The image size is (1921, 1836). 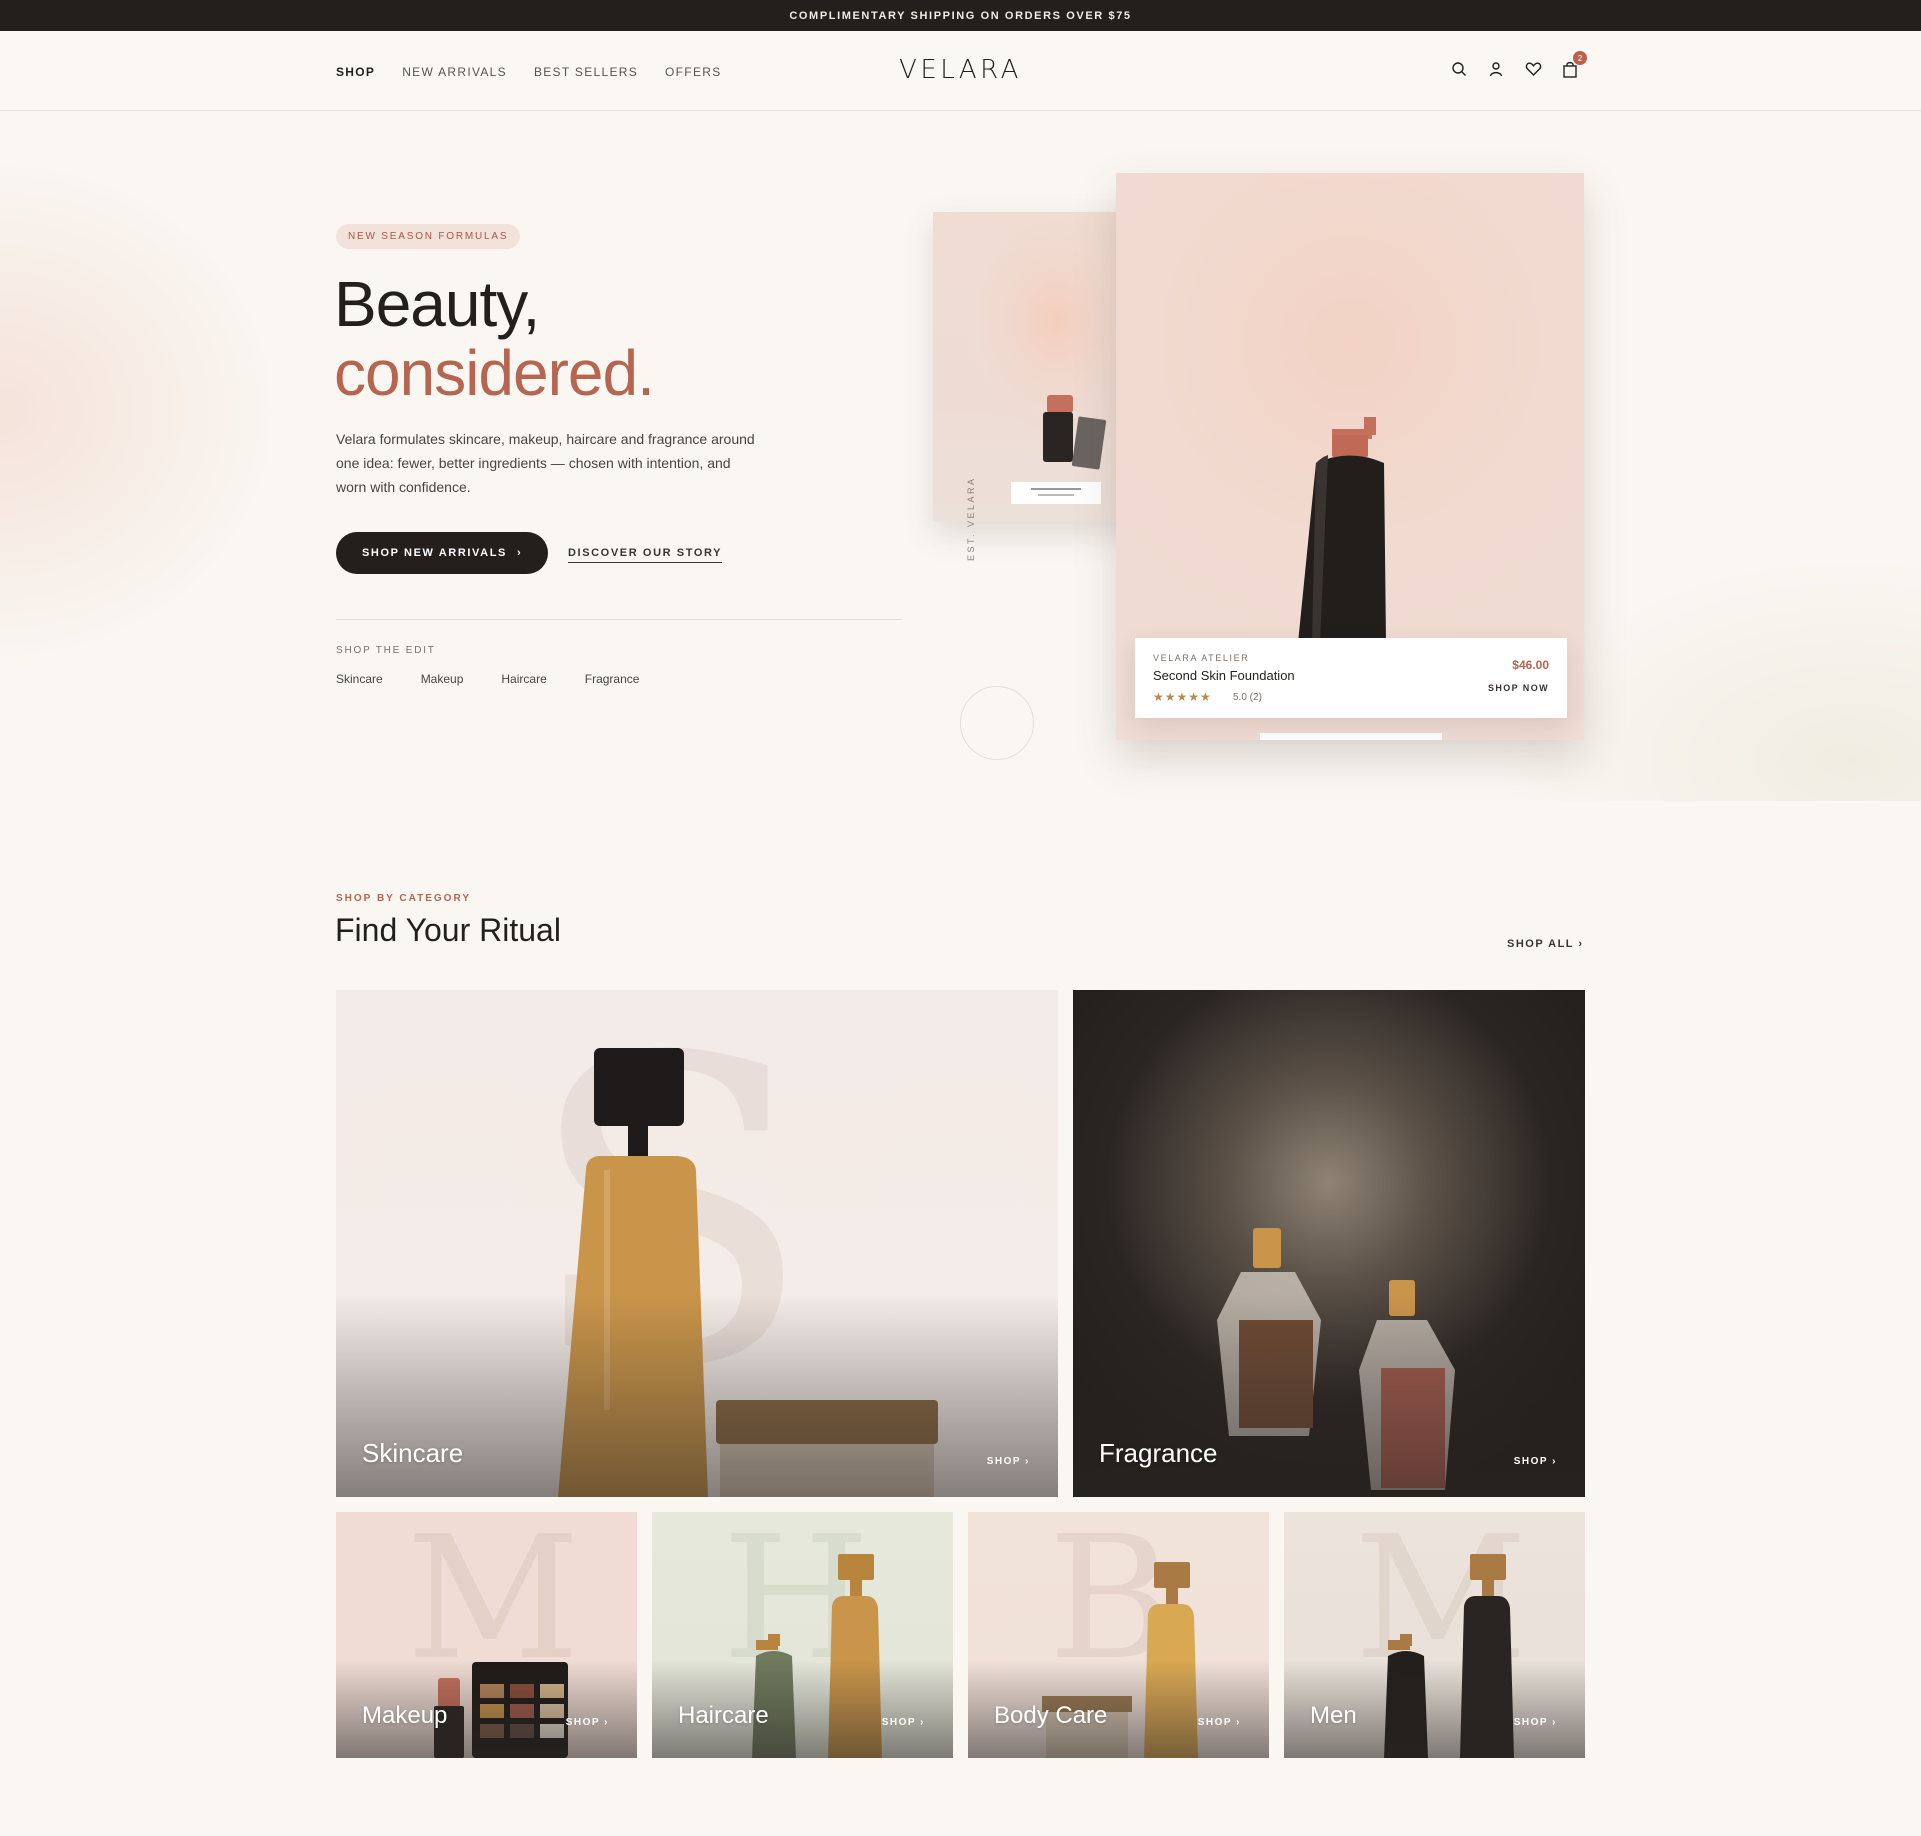 What do you see at coordinates (1118, 1635) in the screenshot?
I see `category-tile-body-care: B Body Care SHOP ›` at bounding box center [1118, 1635].